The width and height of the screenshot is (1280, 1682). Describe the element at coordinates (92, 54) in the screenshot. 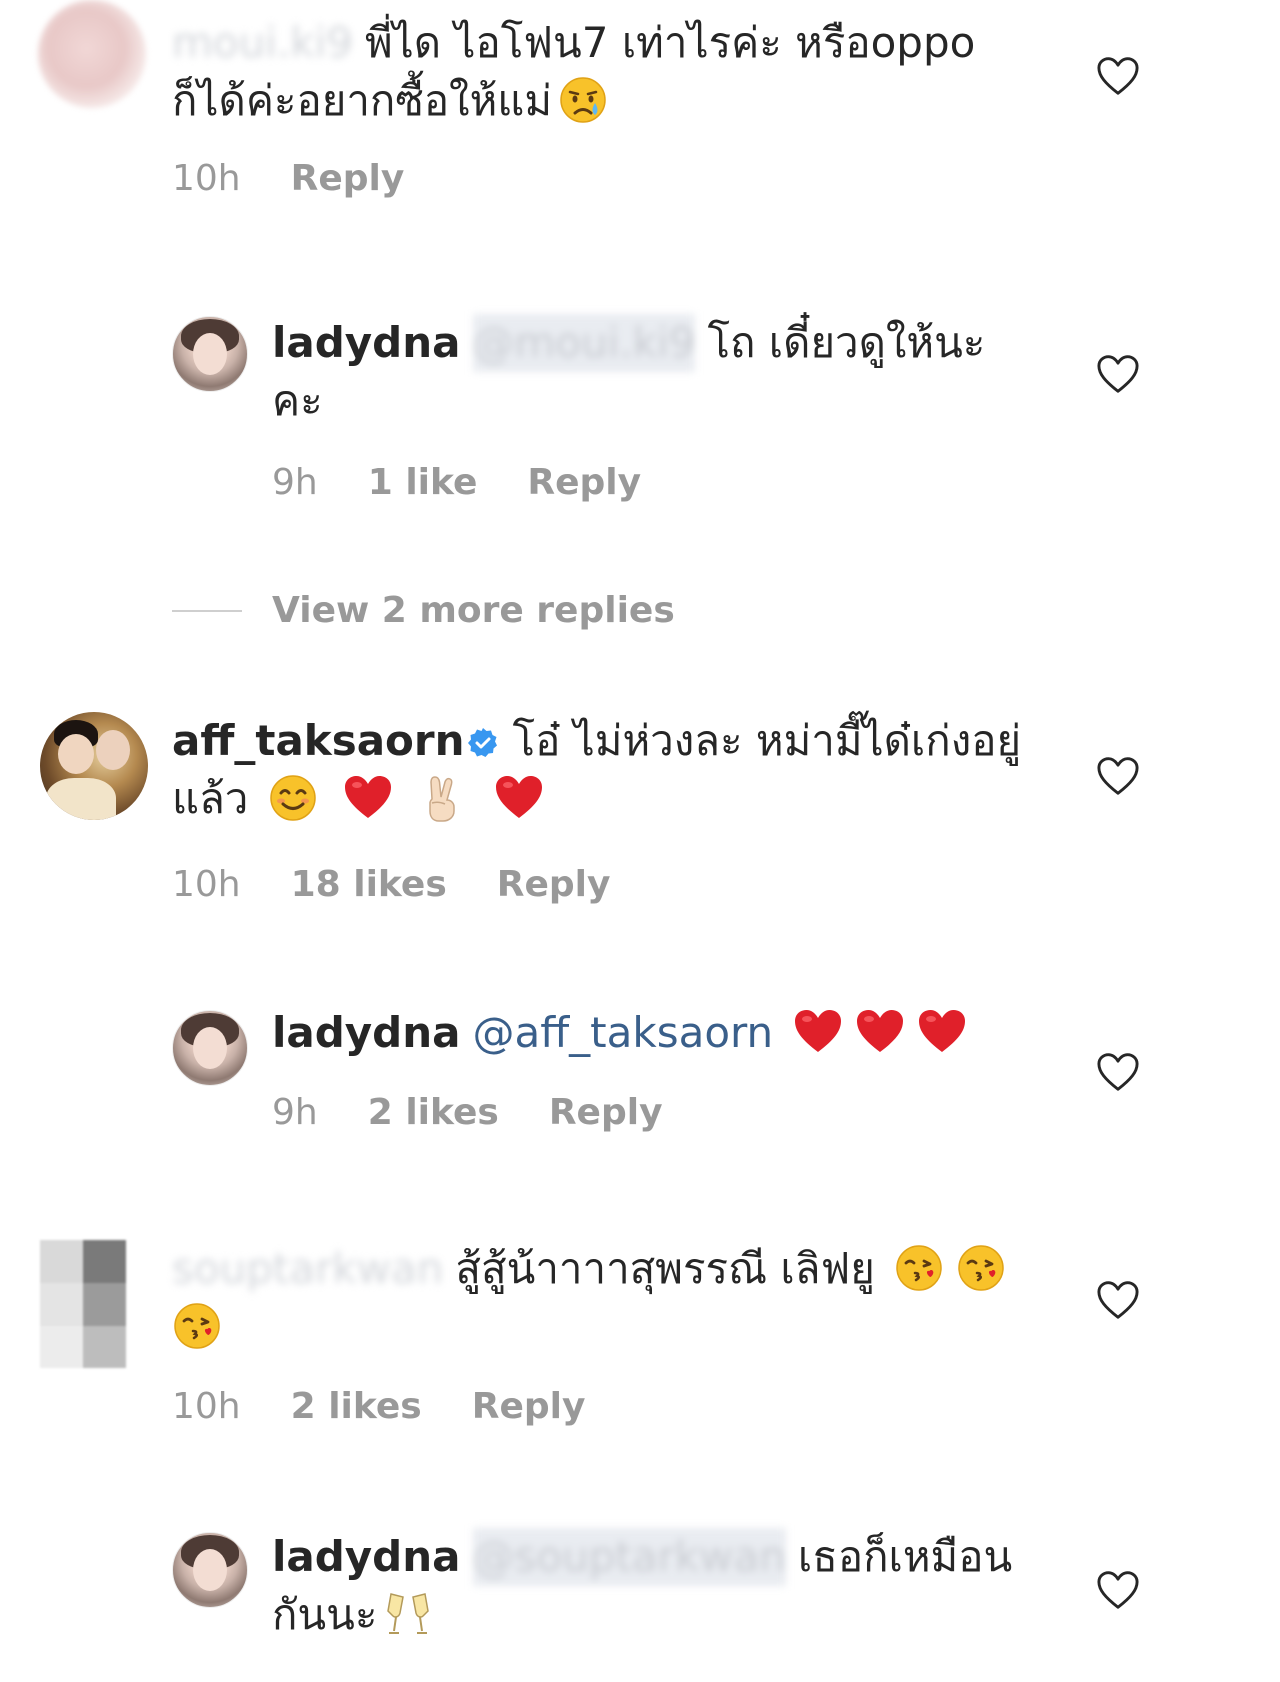

I see `avatar-blurred` at that location.